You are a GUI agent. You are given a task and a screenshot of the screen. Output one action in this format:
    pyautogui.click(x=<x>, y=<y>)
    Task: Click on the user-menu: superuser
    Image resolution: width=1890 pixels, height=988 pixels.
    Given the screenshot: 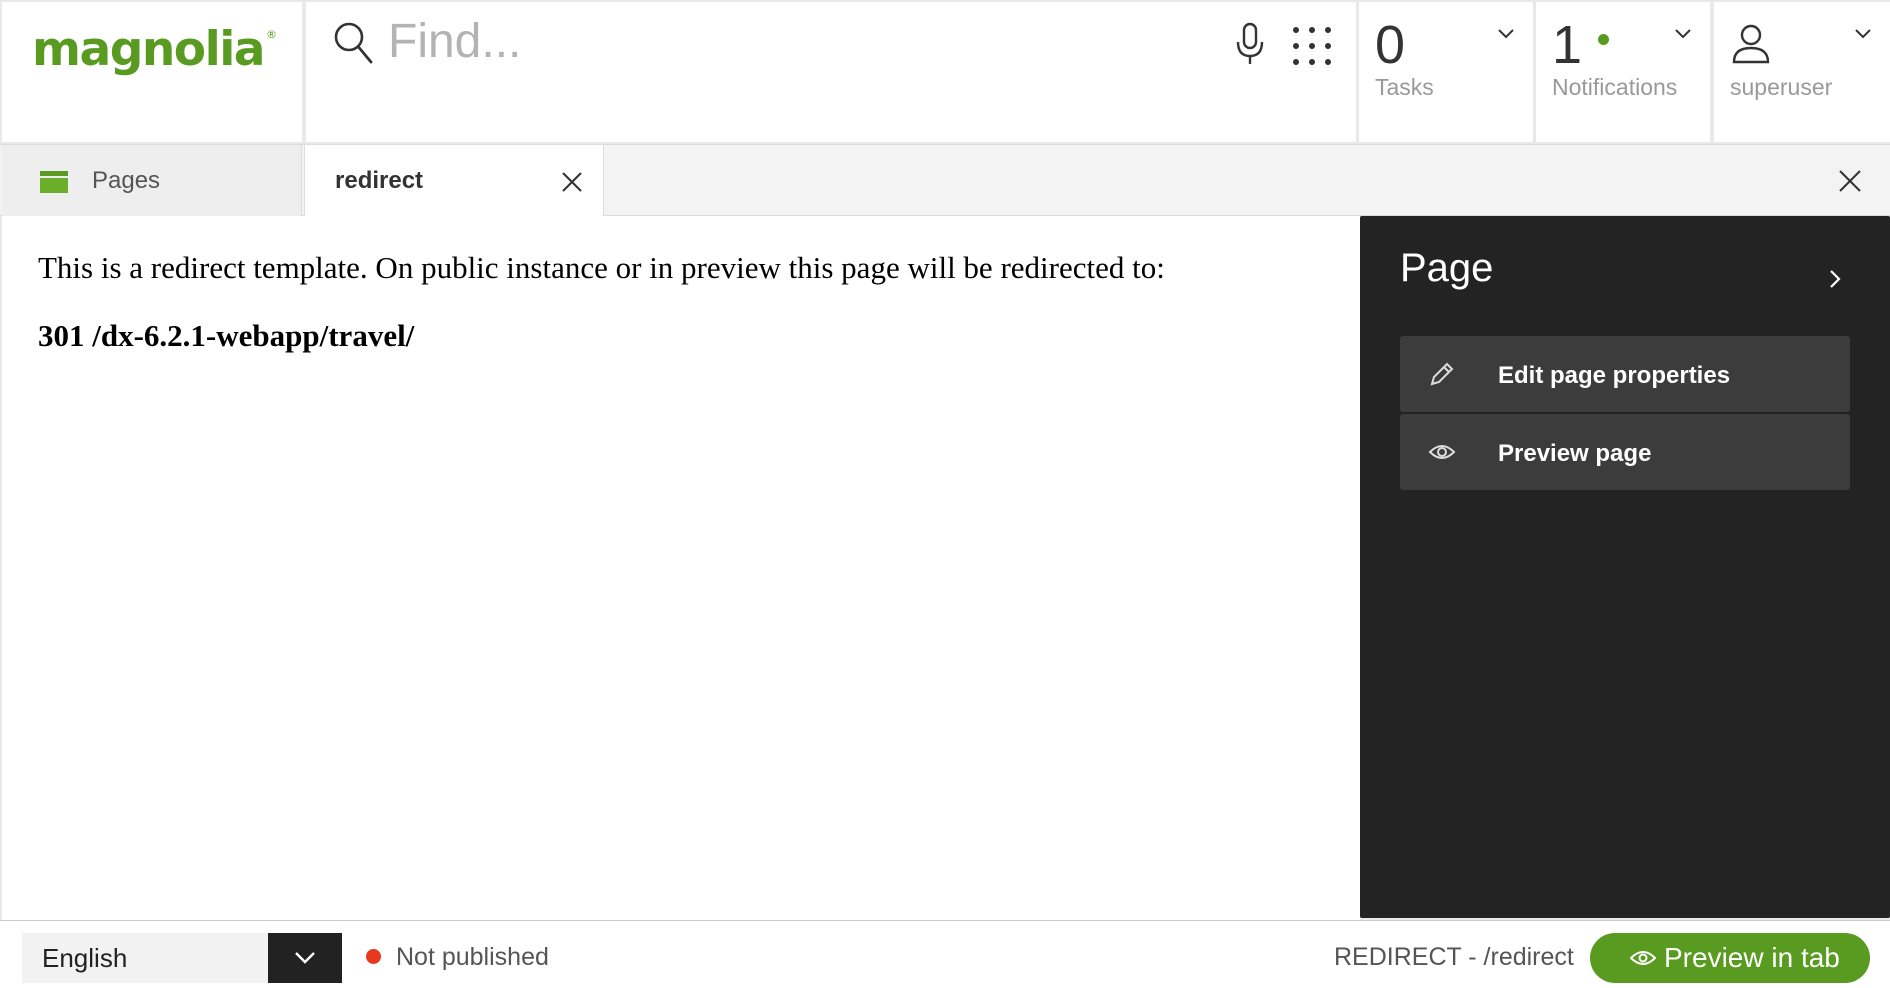 What is the action you would take?
    pyautogui.click(x=1802, y=72)
    